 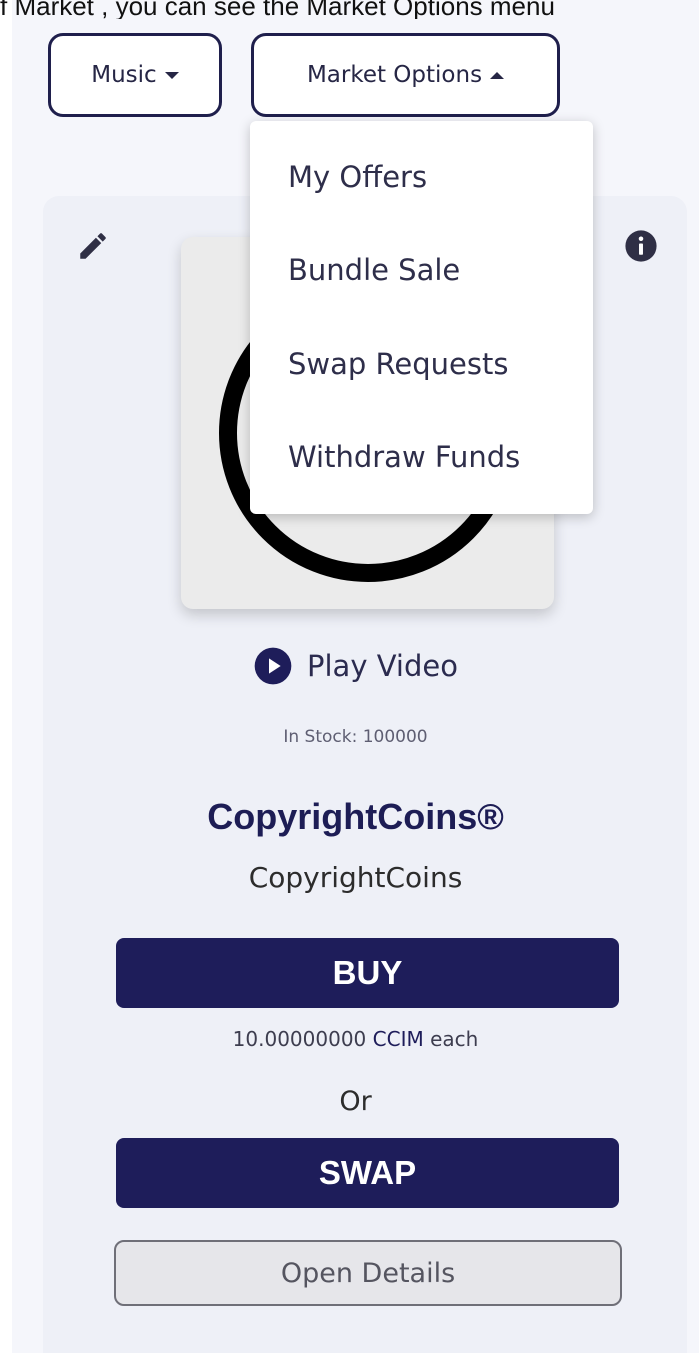 I want to click on swap-button: SWAP, so click(x=367, y=1173).